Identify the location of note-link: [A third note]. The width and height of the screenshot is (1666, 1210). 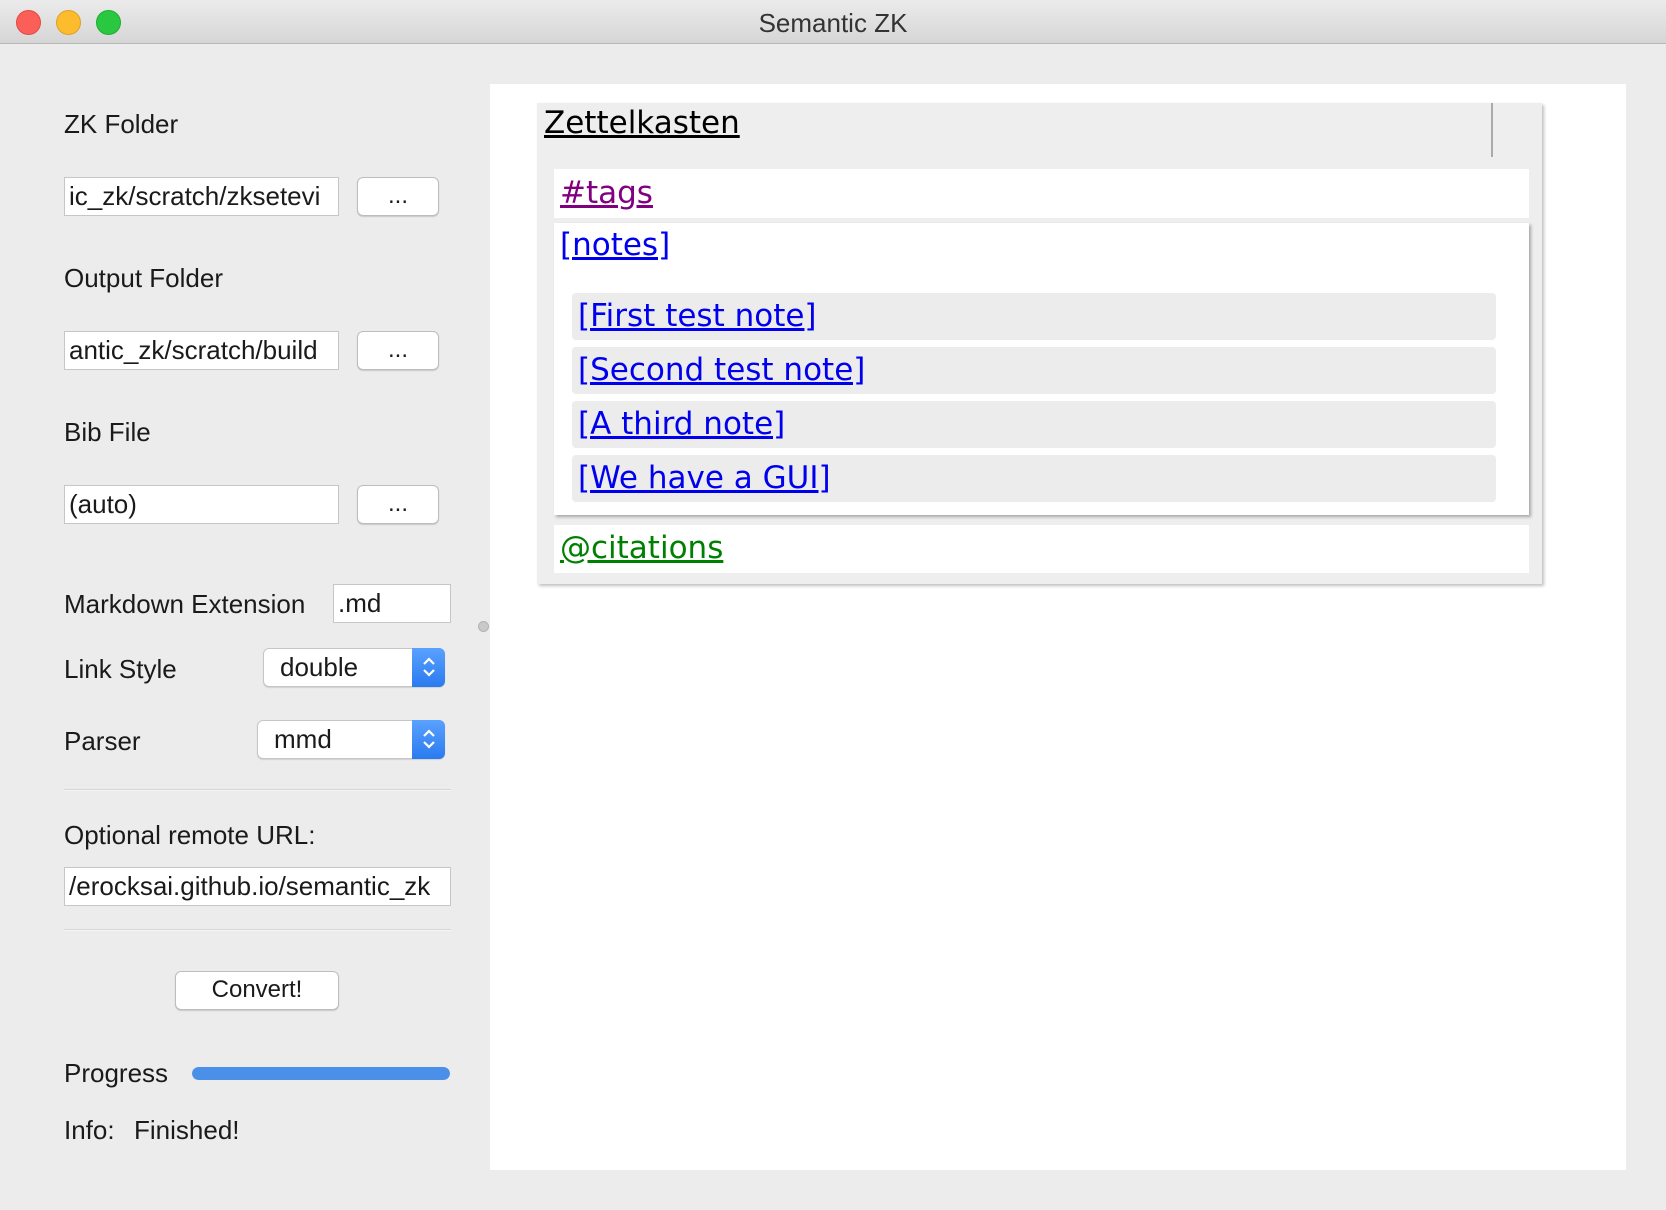
(681, 424).